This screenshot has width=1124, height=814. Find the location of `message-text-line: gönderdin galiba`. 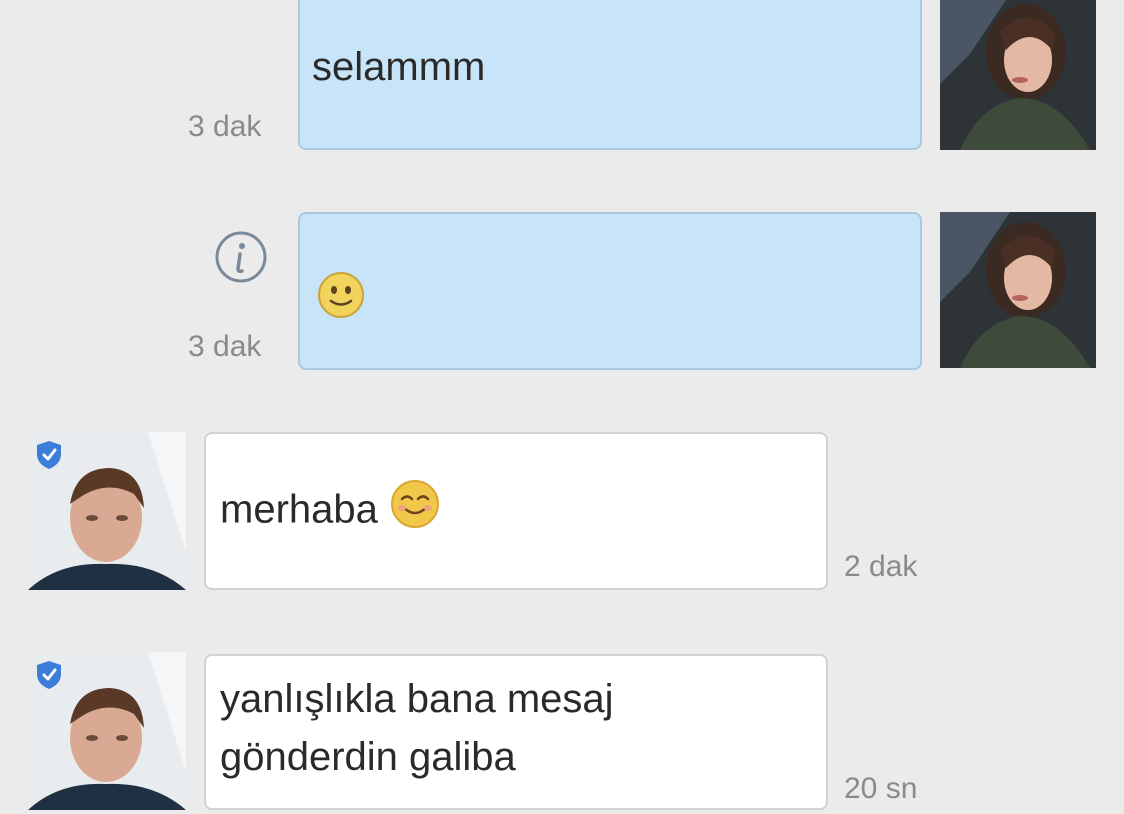

message-text-line: gönderdin galiba is located at coordinates (368, 757).